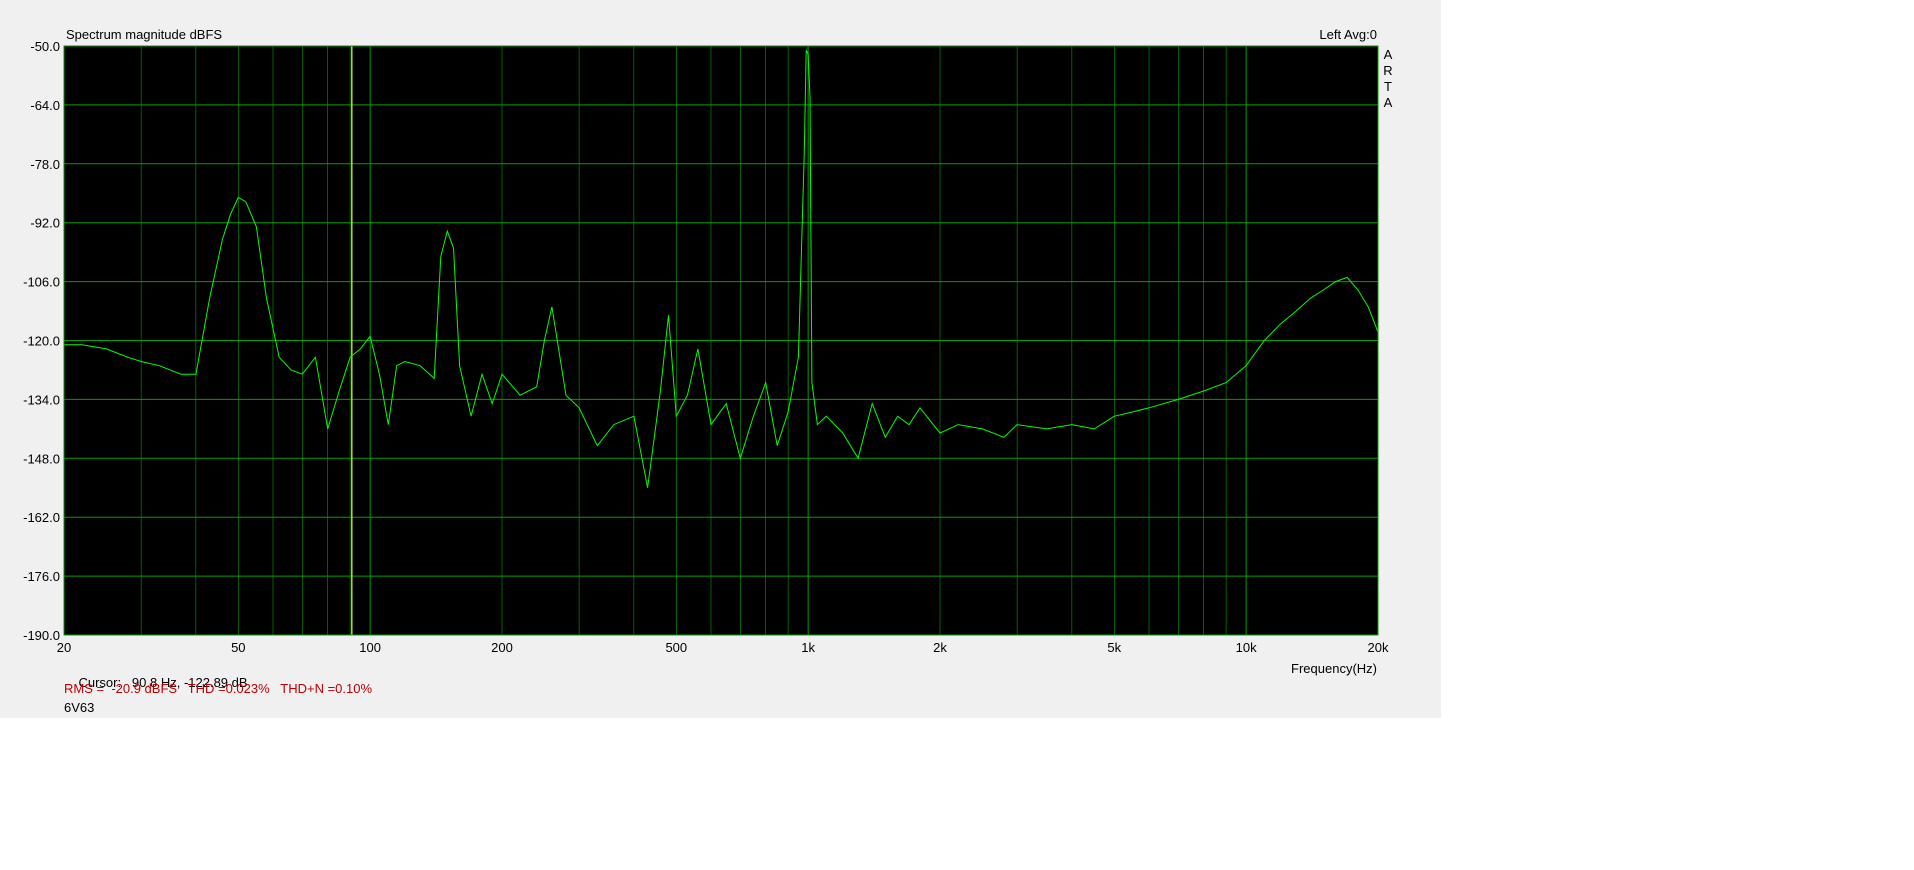  I want to click on x-axis-ticks: 20 50 100 200 500 1k 2k 5k 10k 20k, so click(723, 647).